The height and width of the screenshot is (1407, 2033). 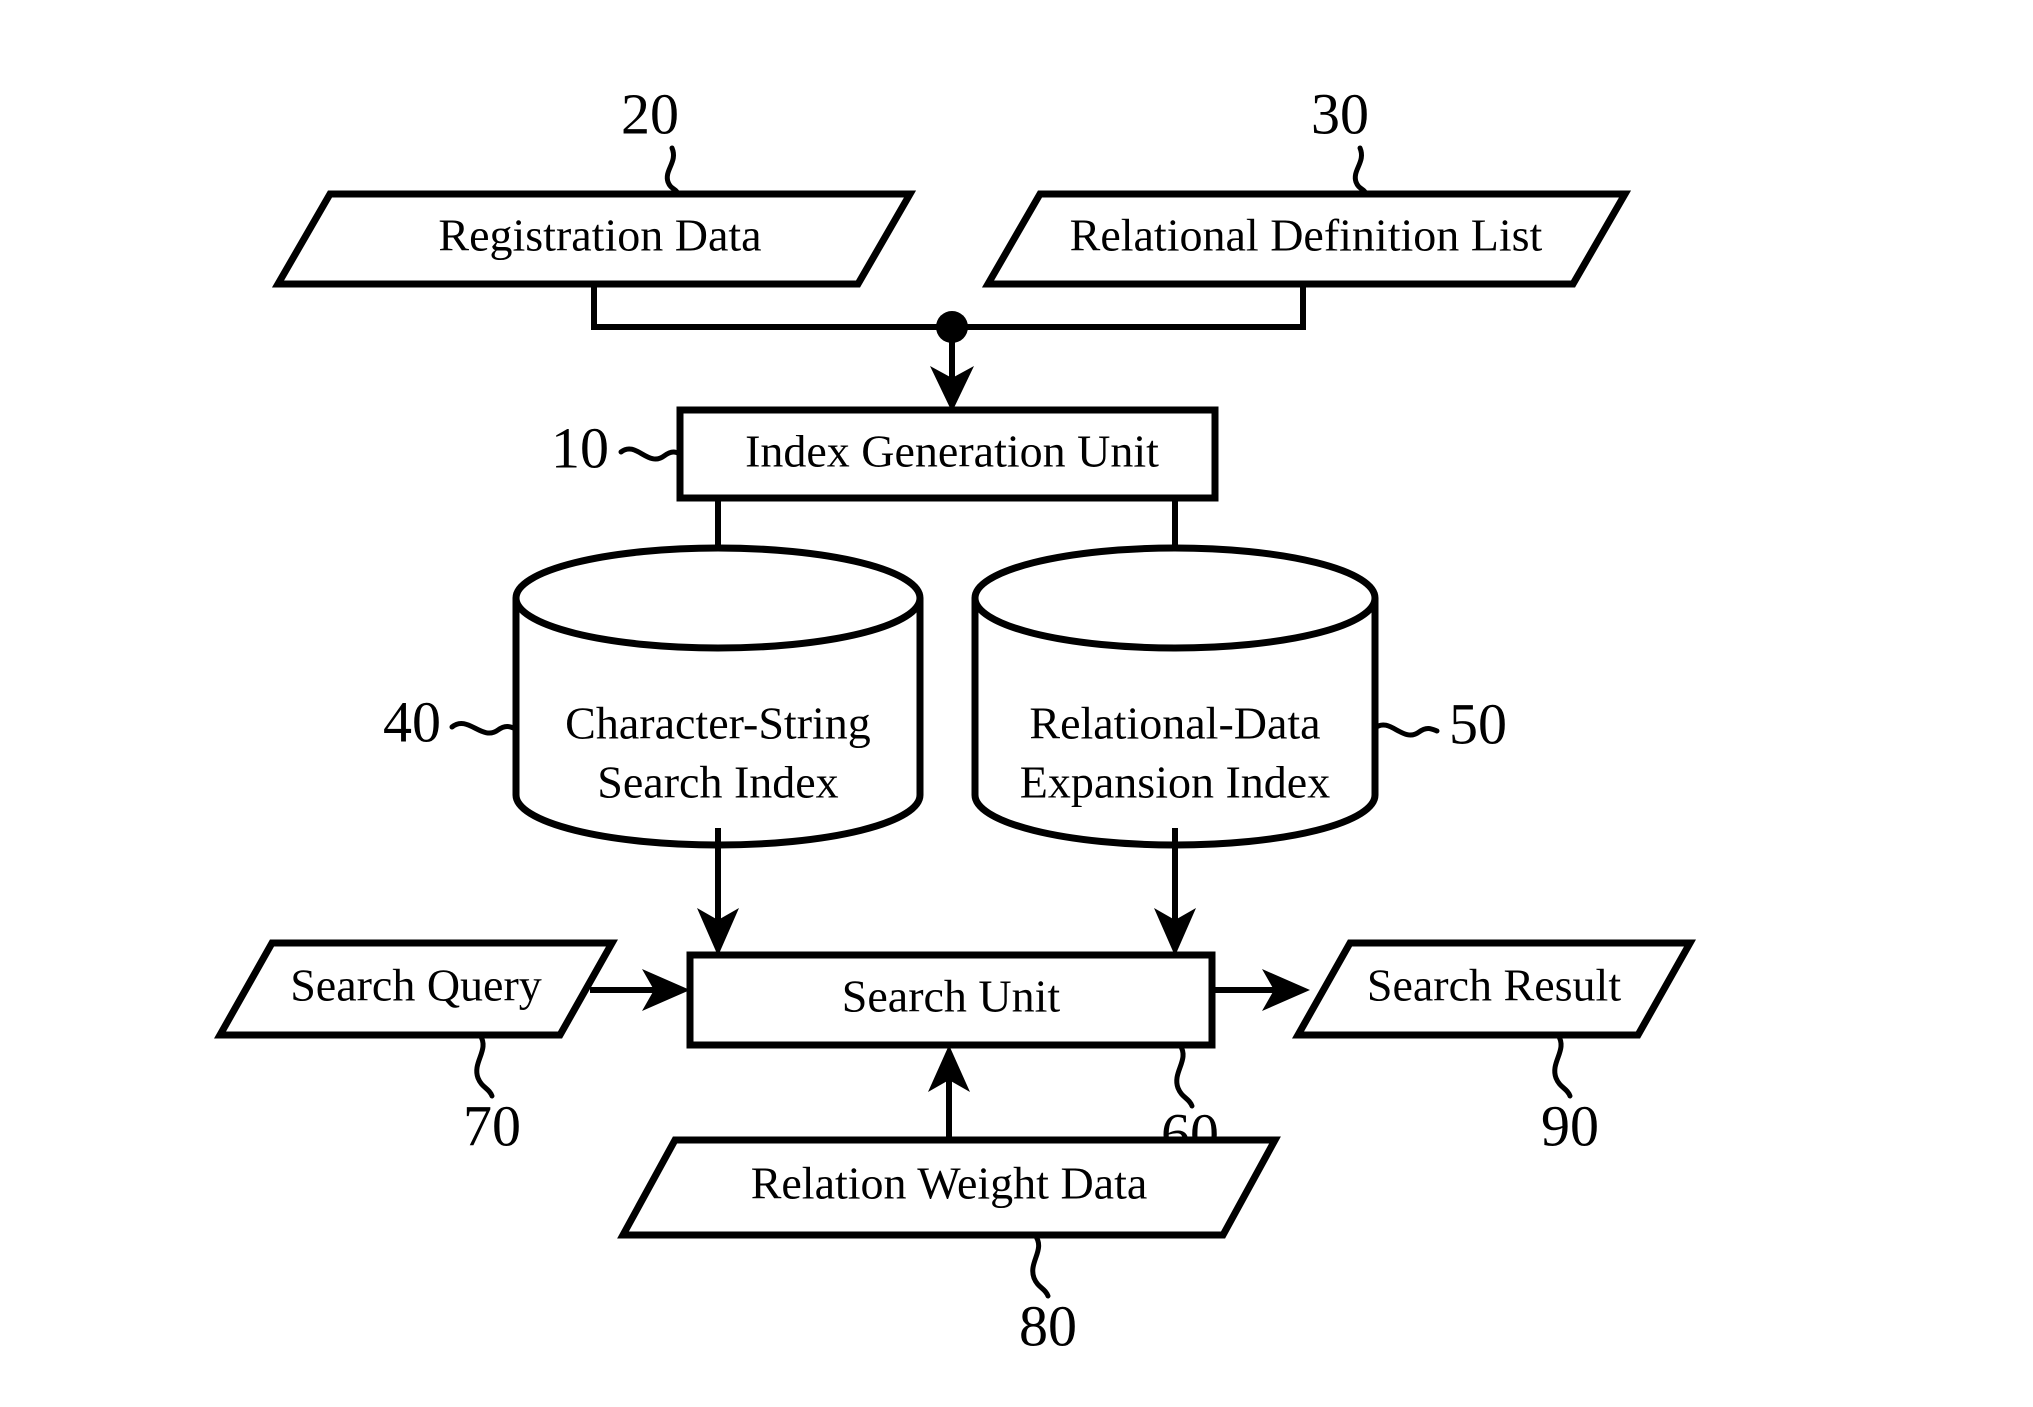 I want to click on node-character-string-search-index: Character-String Search Index, so click(x=718, y=696).